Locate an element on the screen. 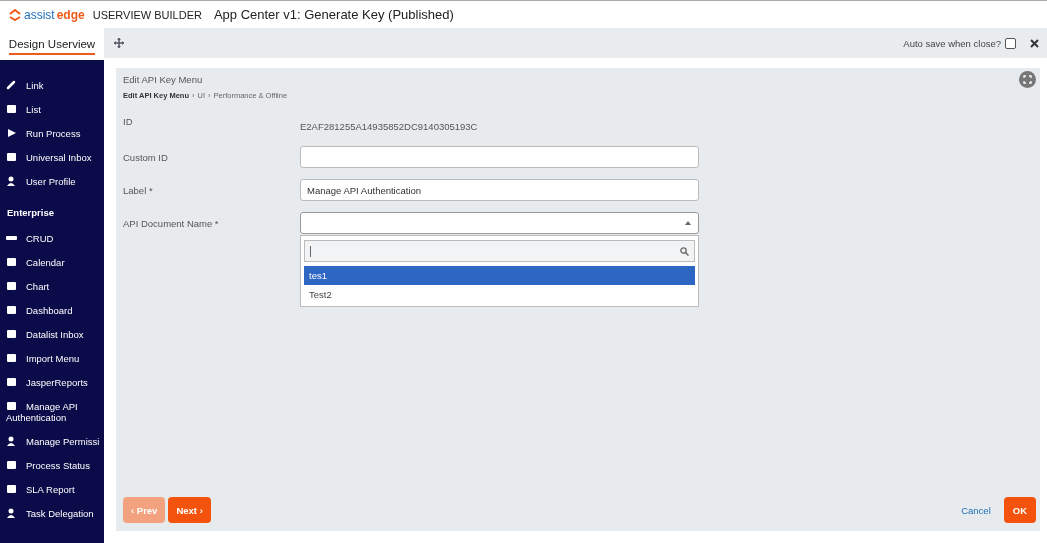  app-title: App Center v1: Generate Key (Published) is located at coordinates (333, 14).